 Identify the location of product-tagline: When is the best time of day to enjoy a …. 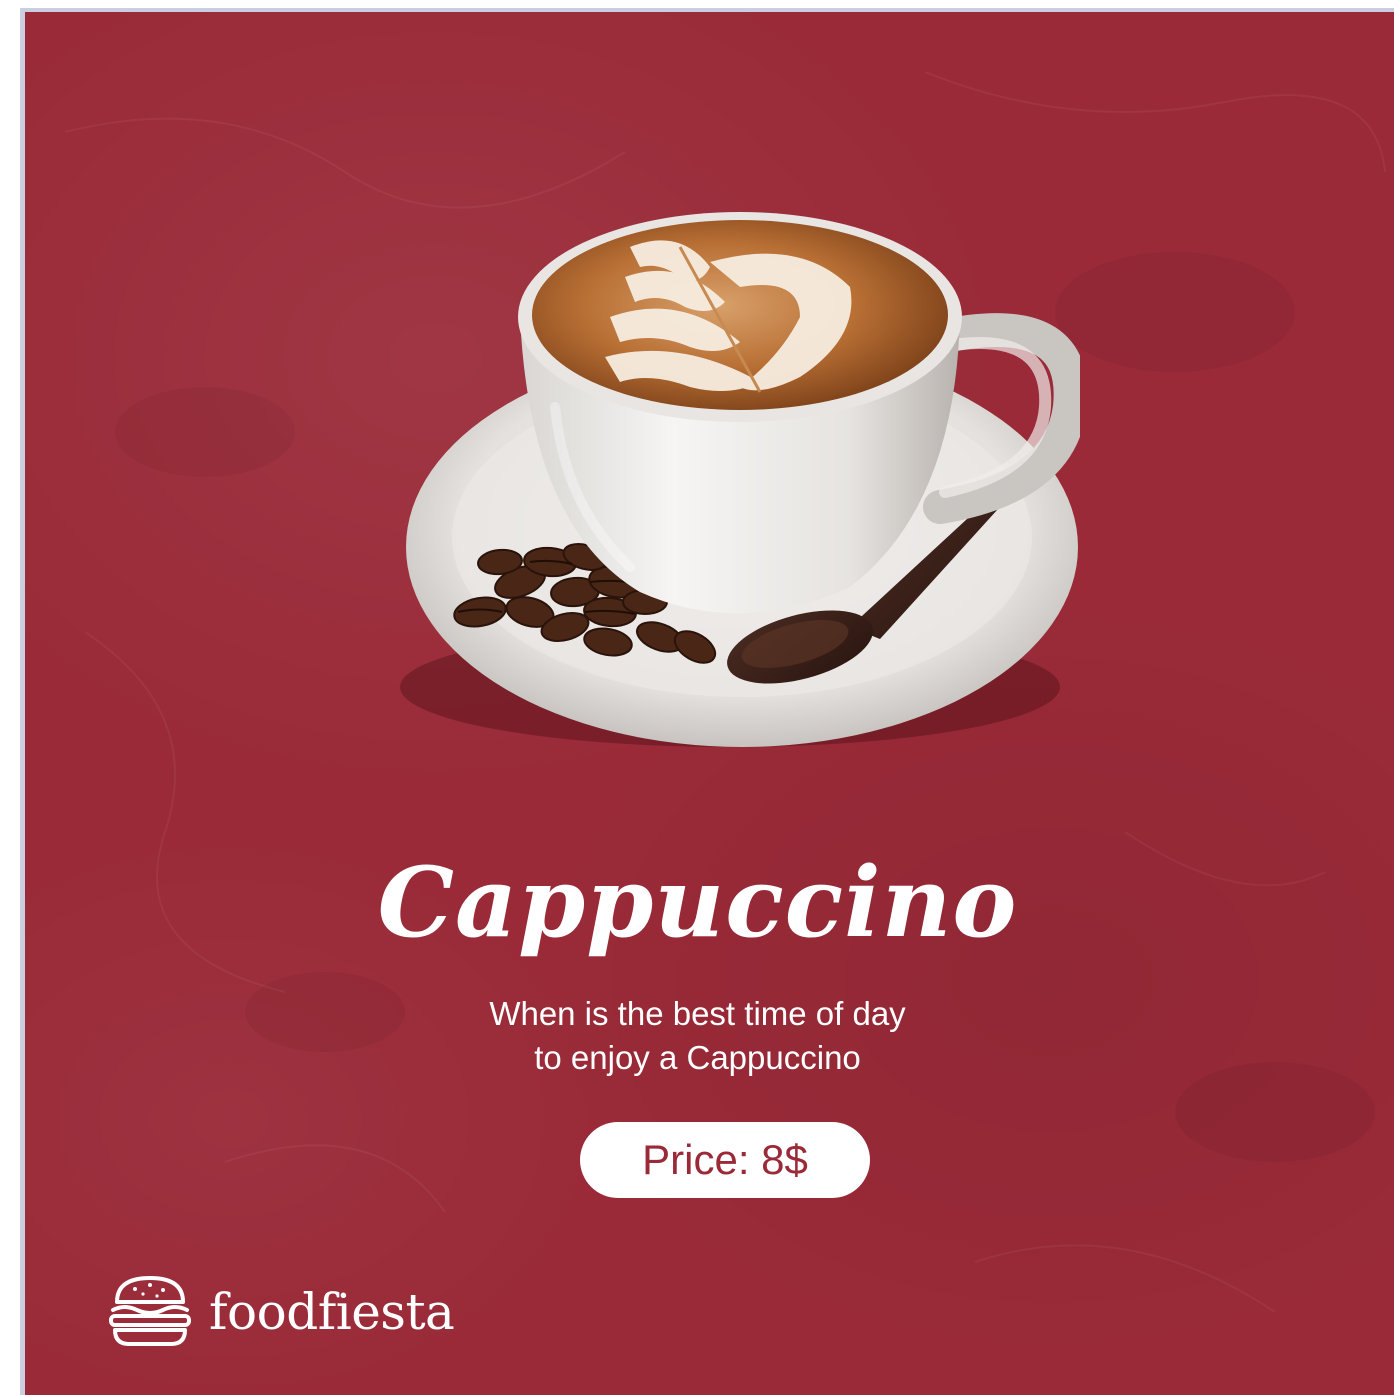
(703, 1036).